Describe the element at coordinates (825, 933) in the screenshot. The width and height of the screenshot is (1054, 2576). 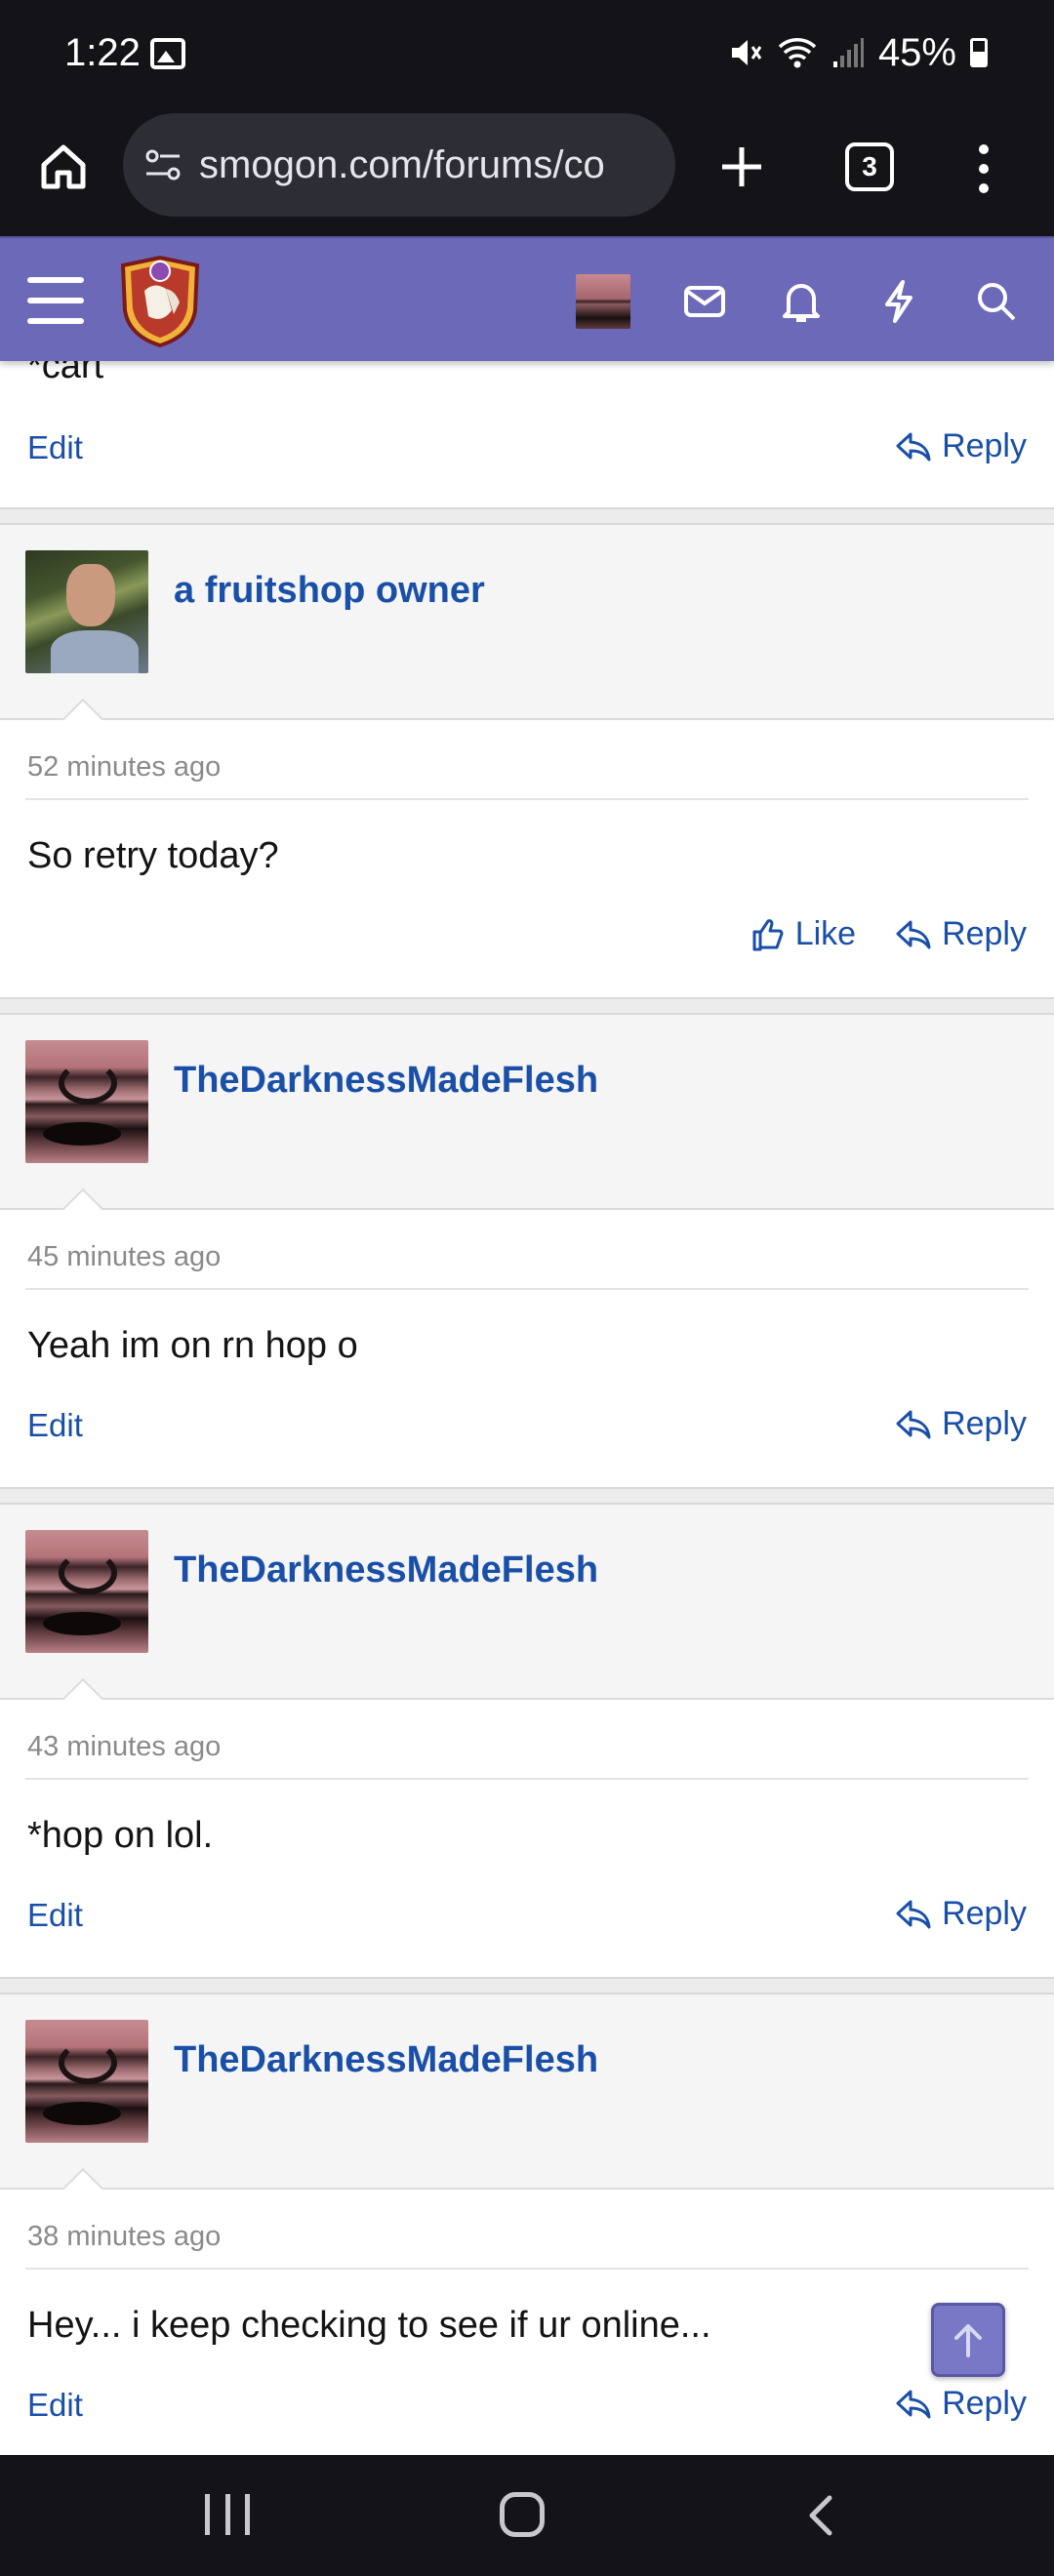
I see `like-label: Like` at that location.